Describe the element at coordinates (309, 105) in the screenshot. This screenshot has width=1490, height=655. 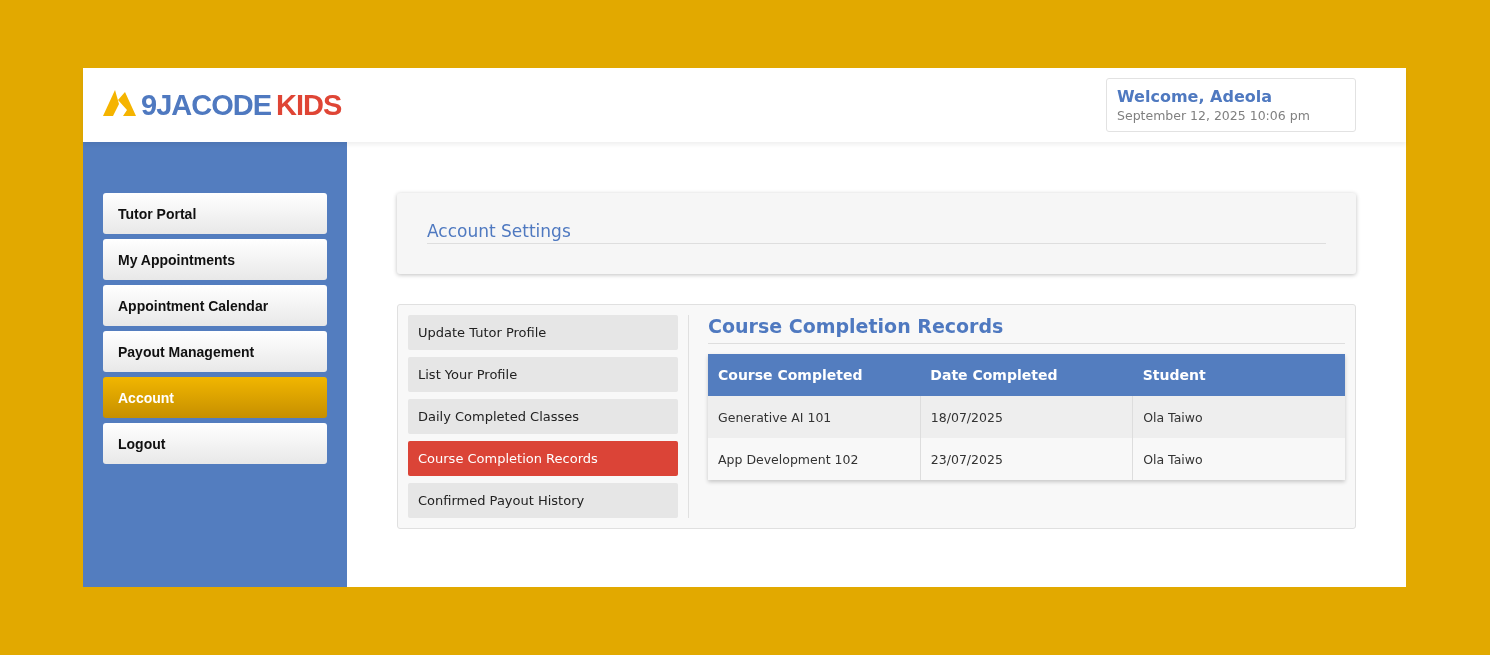
I see `logo-text-accent: KIDS` at that location.